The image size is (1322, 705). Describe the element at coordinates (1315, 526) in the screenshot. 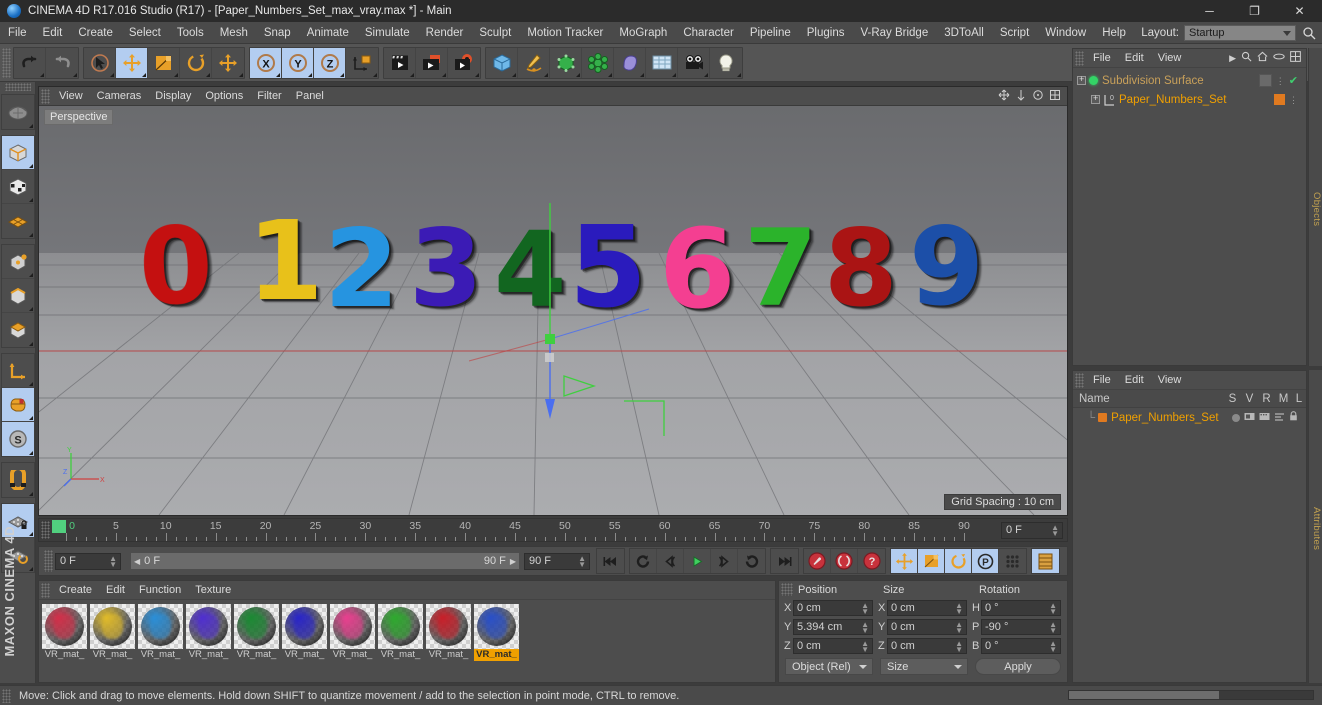

I see `right-tab-strip-lower: Attributes` at that location.